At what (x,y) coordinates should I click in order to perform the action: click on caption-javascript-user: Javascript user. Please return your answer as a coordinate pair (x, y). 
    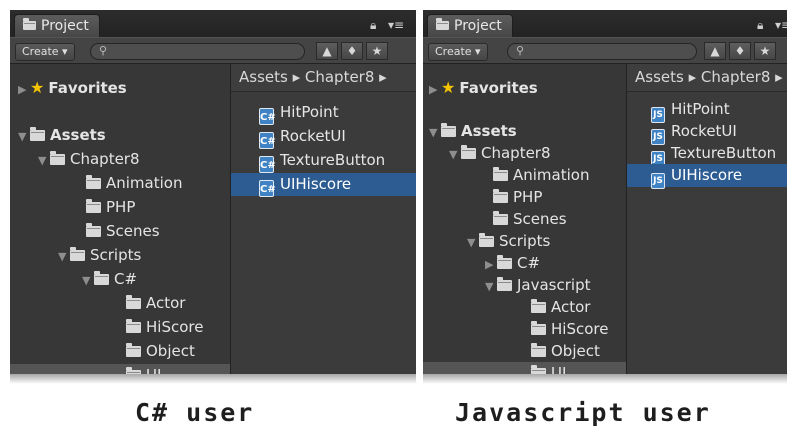
    Looking at the image, I should click on (583, 412).